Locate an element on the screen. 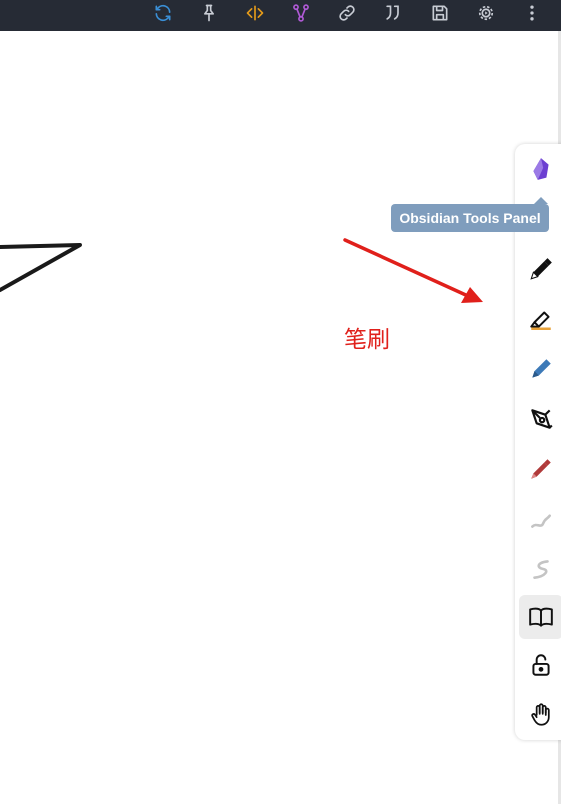 Image resolution: width=561 pixels, height=804 pixels. book-icon is located at coordinates (540, 617).